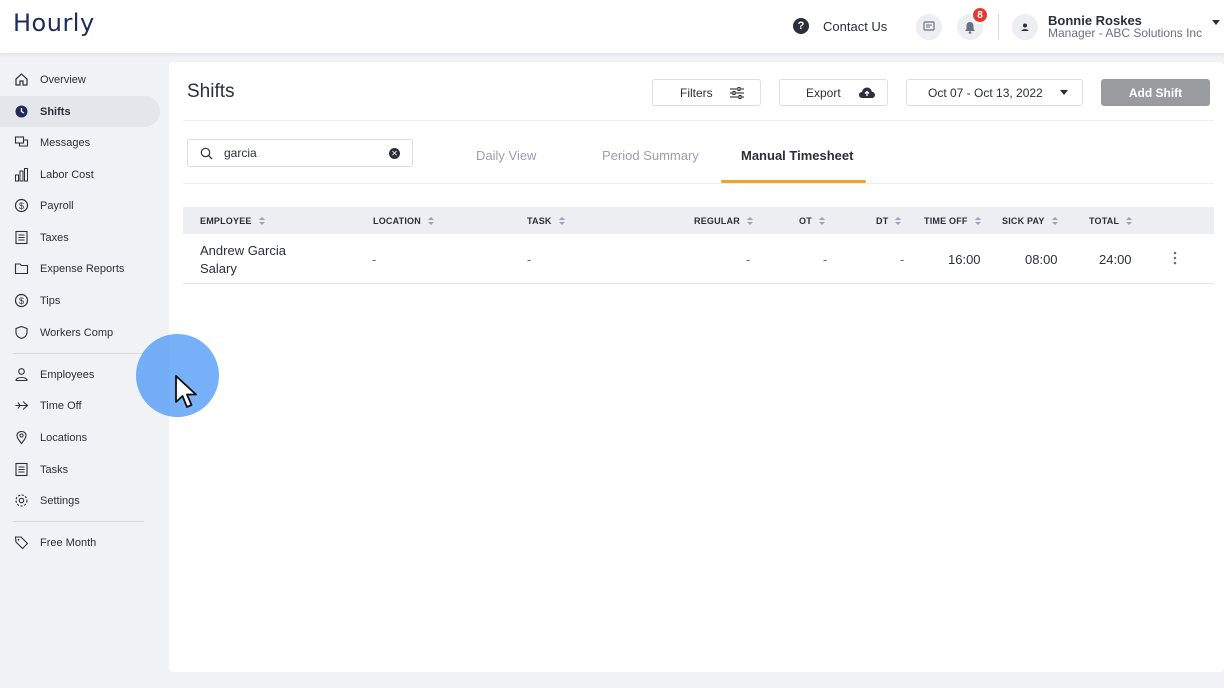 The height and width of the screenshot is (688, 1224). What do you see at coordinates (80, 469) in the screenshot?
I see `sidebar-item-tasks: Tasks` at bounding box center [80, 469].